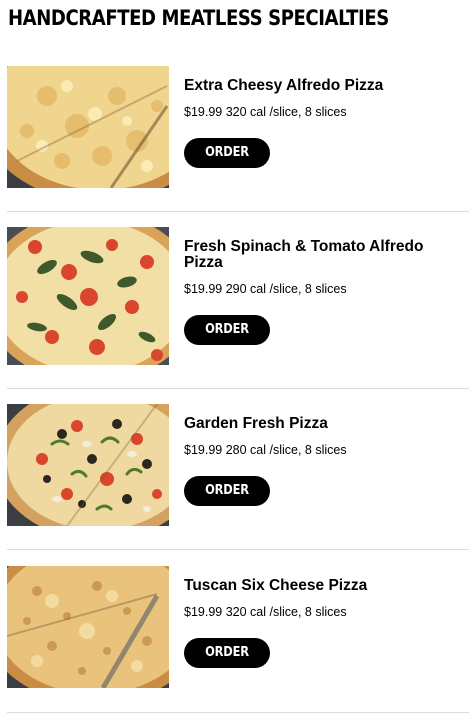 The height and width of the screenshot is (720, 474). I want to click on six-cheese-pizza-photo, so click(88, 627).